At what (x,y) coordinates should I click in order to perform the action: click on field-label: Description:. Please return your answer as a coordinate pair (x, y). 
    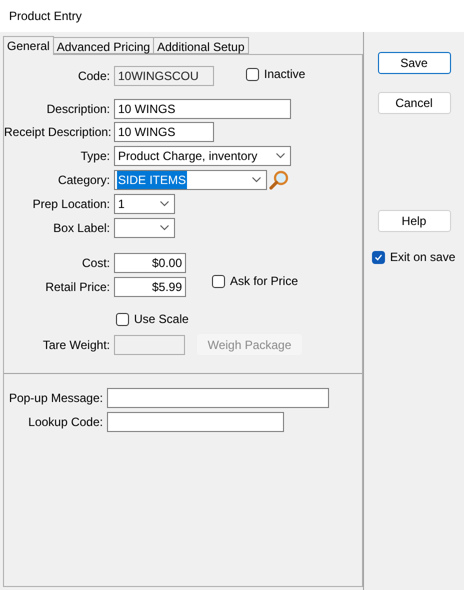
    Looking at the image, I should click on (78, 109).